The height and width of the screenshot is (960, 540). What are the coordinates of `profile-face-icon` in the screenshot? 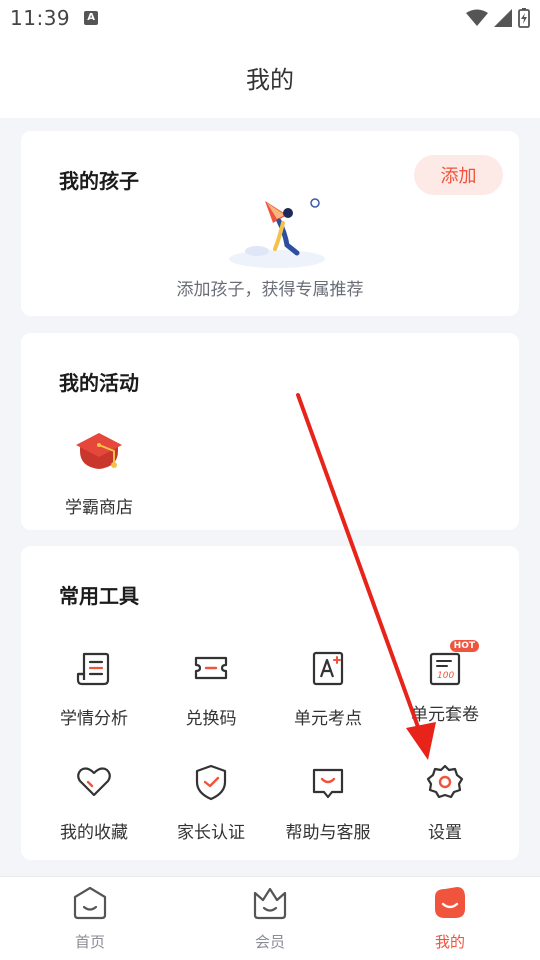 It's located at (450, 902).